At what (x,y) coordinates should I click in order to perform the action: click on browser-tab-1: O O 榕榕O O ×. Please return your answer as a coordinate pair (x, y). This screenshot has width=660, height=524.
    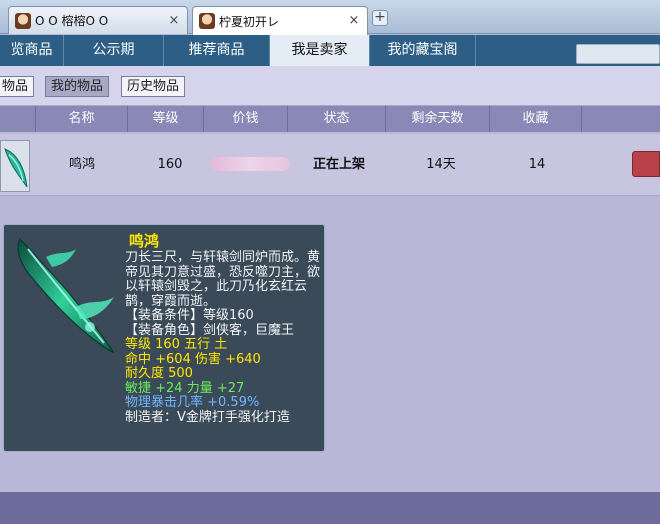
    Looking at the image, I should click on (98, 20).